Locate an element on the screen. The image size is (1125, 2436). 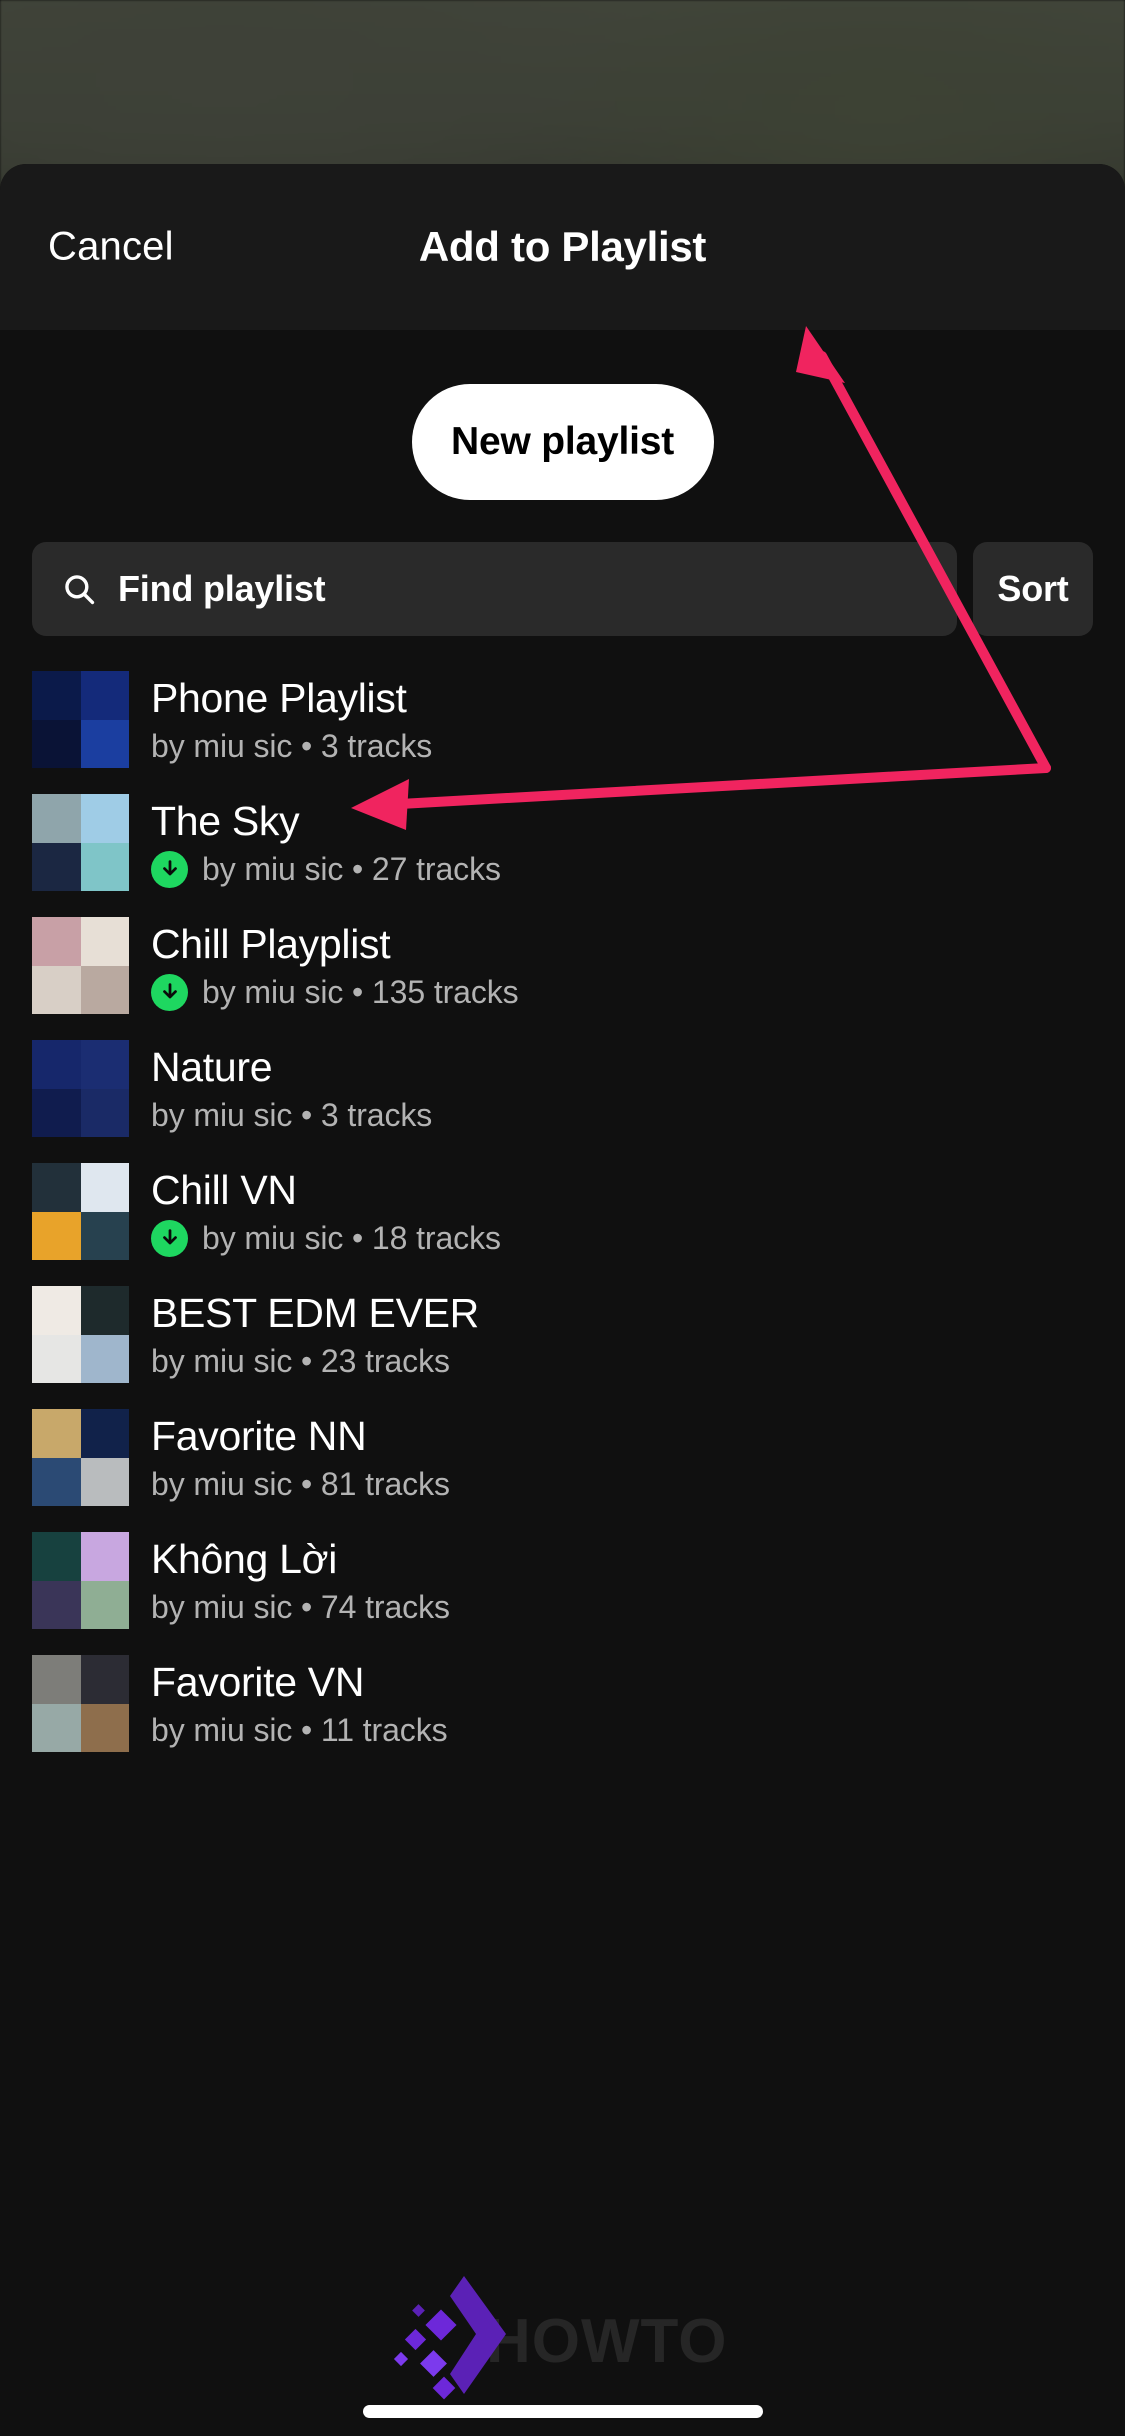
playlist-meta: by miu sic • 135 tracks is located at coordinates (360, 991).